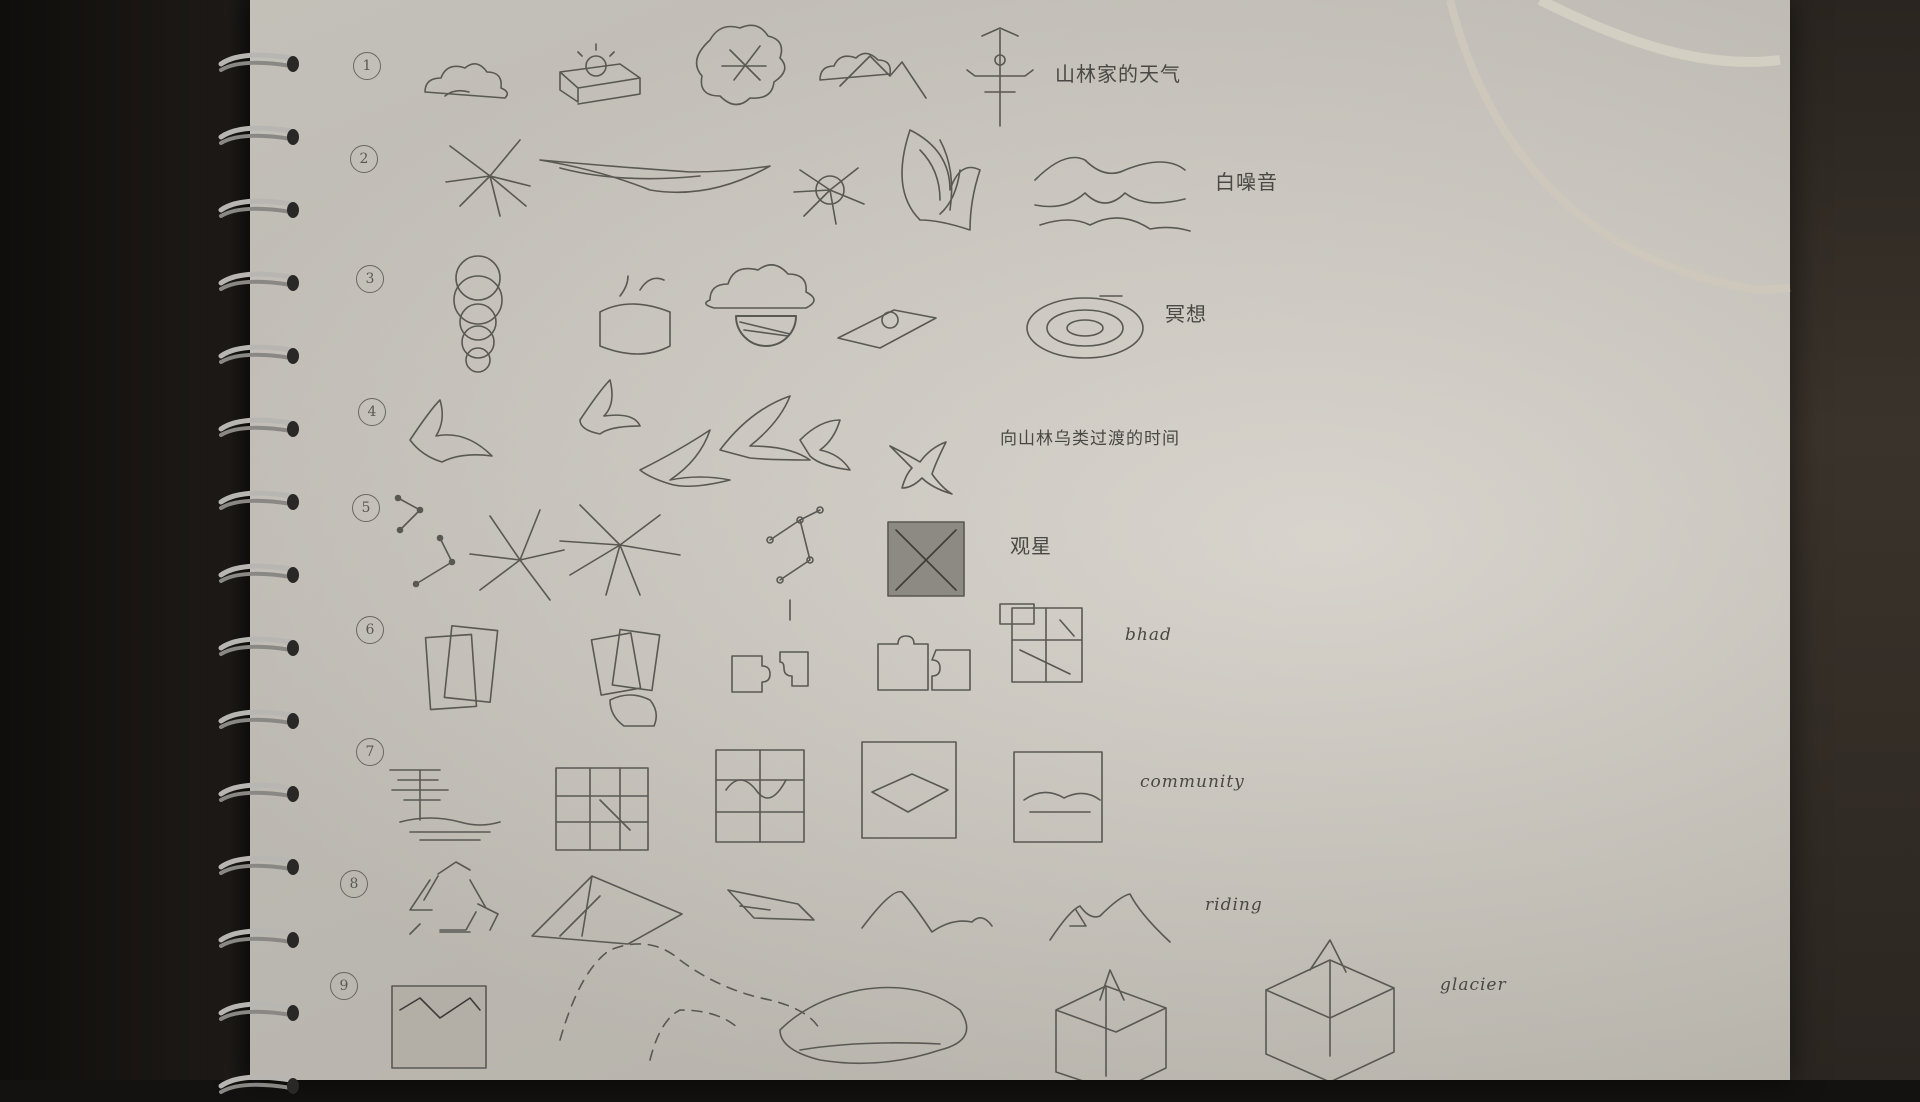 The width and height of the screenshot is (1920, 1102). I want to click on tarp-sketch, so click(771, 905).